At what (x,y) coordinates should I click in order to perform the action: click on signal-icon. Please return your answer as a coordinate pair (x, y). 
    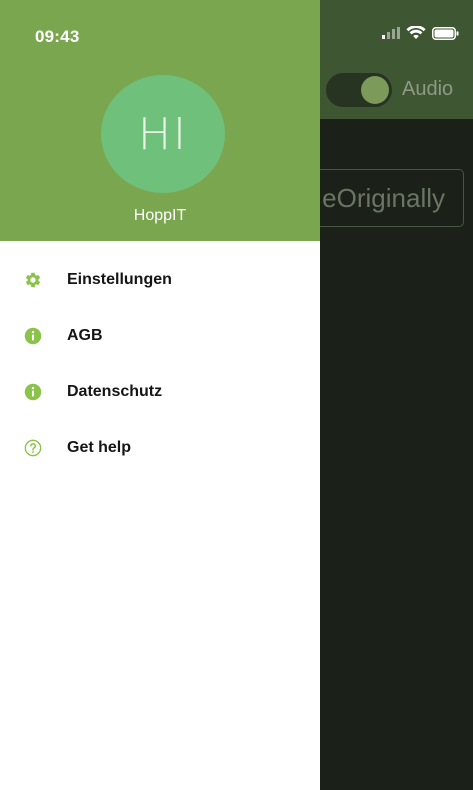
    Looking at the image, I should click on (391, 33).